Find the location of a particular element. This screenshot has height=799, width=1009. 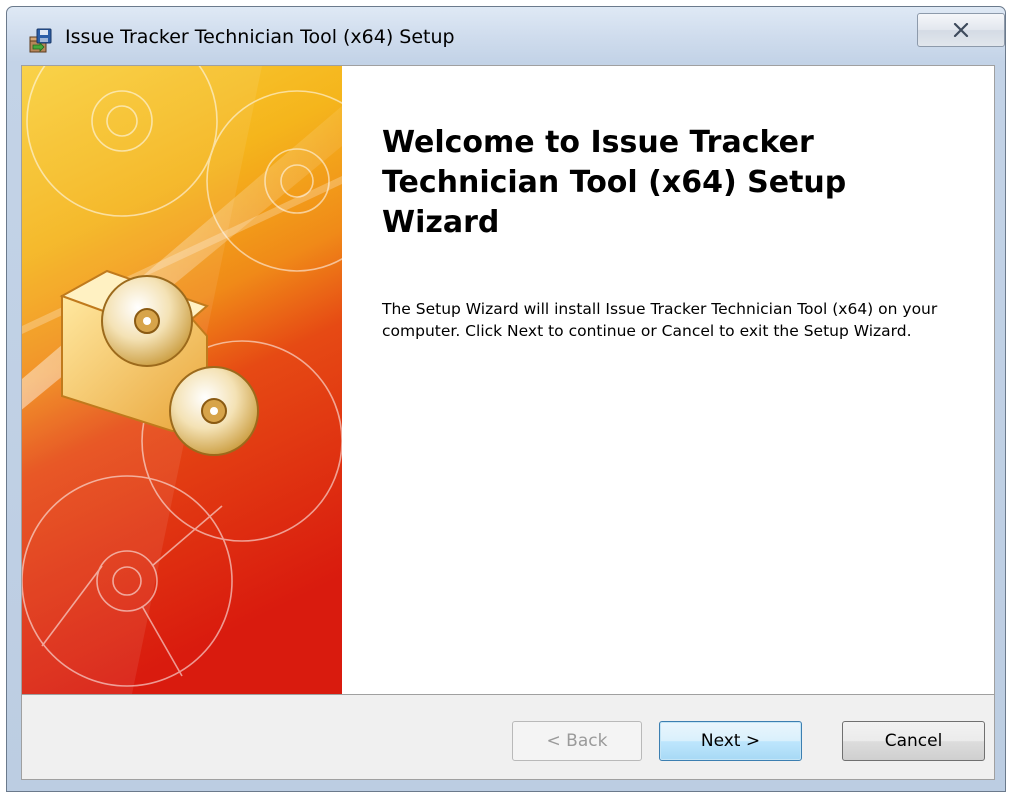

back-button: < Back is located at coordinates (577, 741).